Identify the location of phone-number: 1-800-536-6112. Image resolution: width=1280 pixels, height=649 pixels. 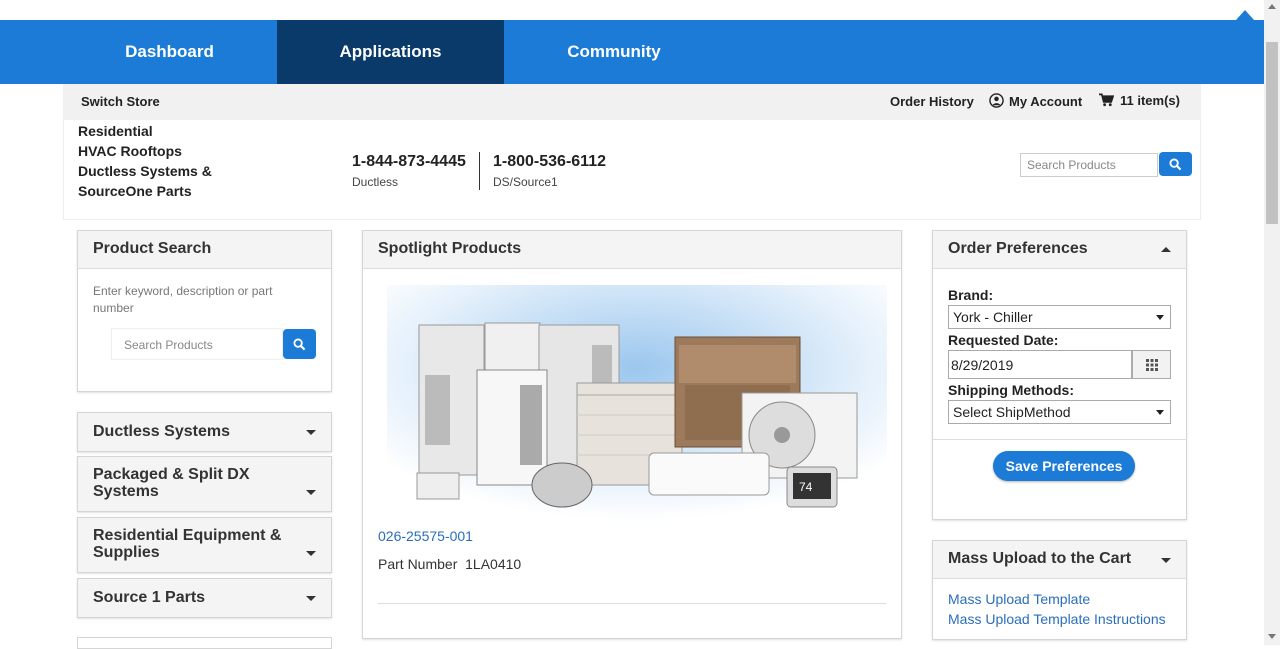
(549, 161).